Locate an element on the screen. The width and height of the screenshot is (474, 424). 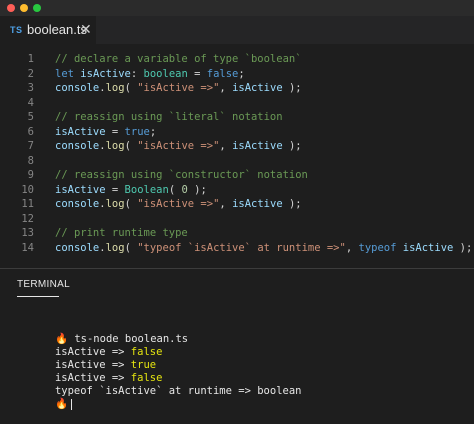
terminal-output-line: isActive => true is located at coordinates (86, 358).